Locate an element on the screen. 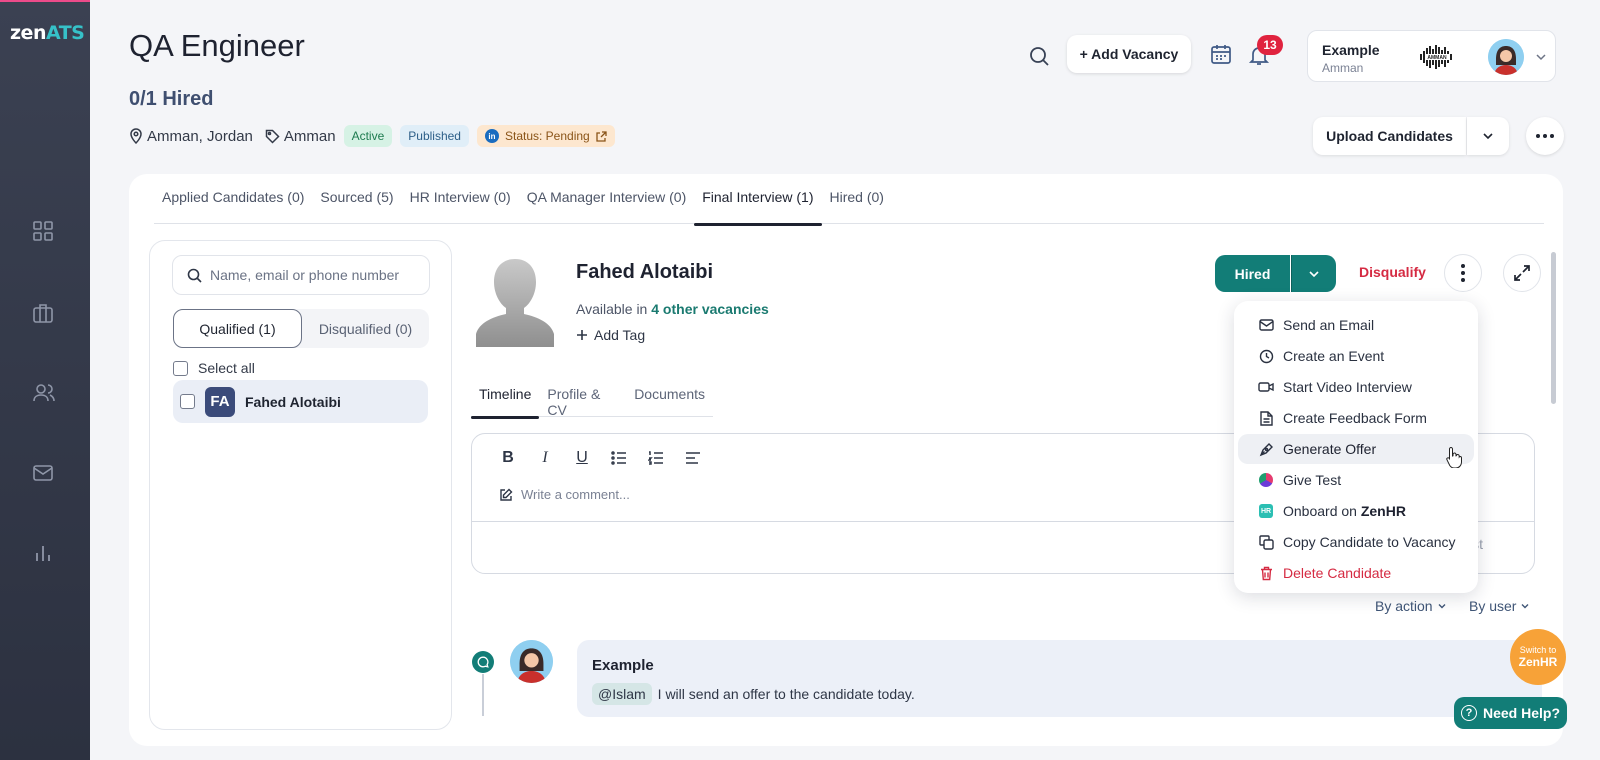  candidate-search is located at coordinates (301, 275).